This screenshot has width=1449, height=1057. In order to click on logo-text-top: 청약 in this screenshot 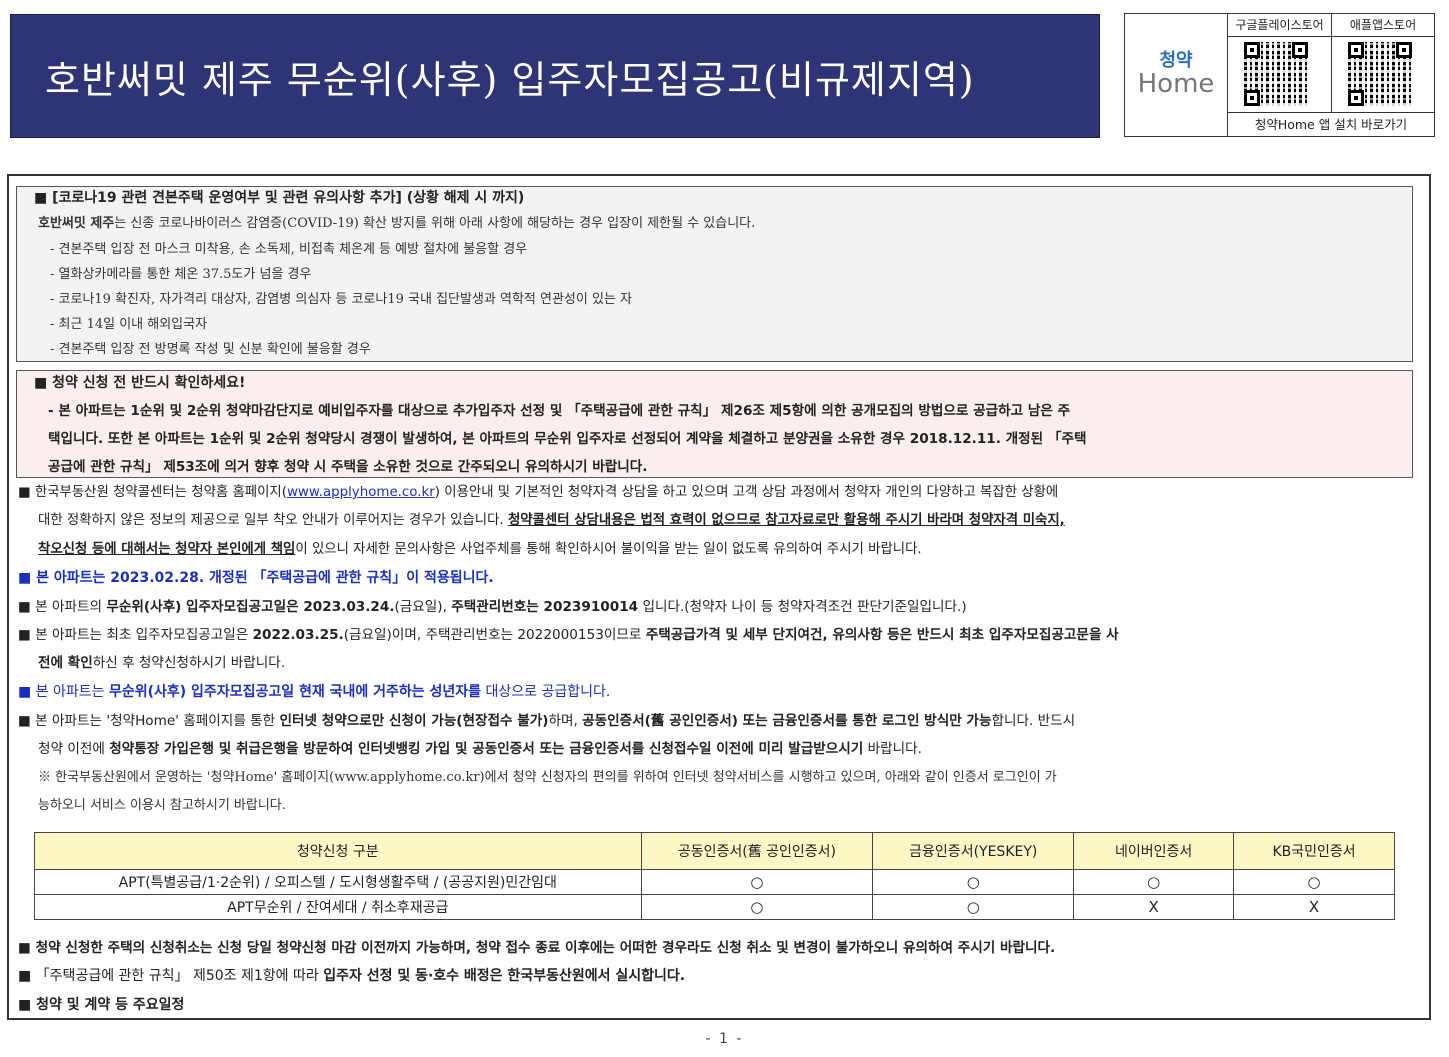, I will do `click(1176, 60)`.